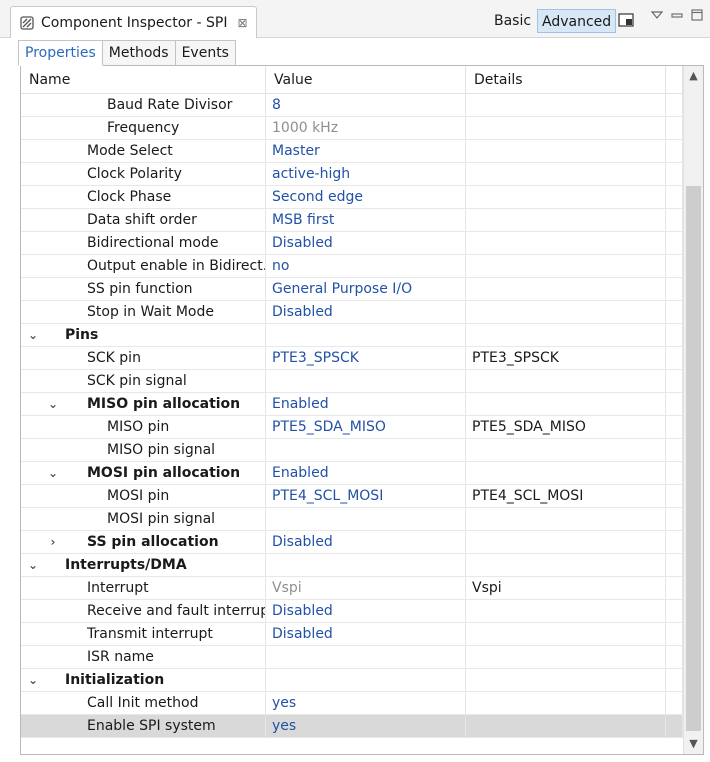  I want to click on table-row: MISO pin PTE5_SDA_MISO PTE5_SDA_MISO, so click(352, 427).